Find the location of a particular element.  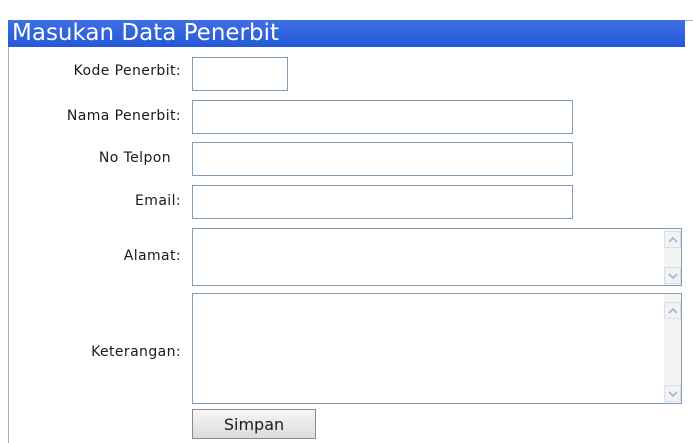

alamat-textarea is located at coordinates (437, 257).